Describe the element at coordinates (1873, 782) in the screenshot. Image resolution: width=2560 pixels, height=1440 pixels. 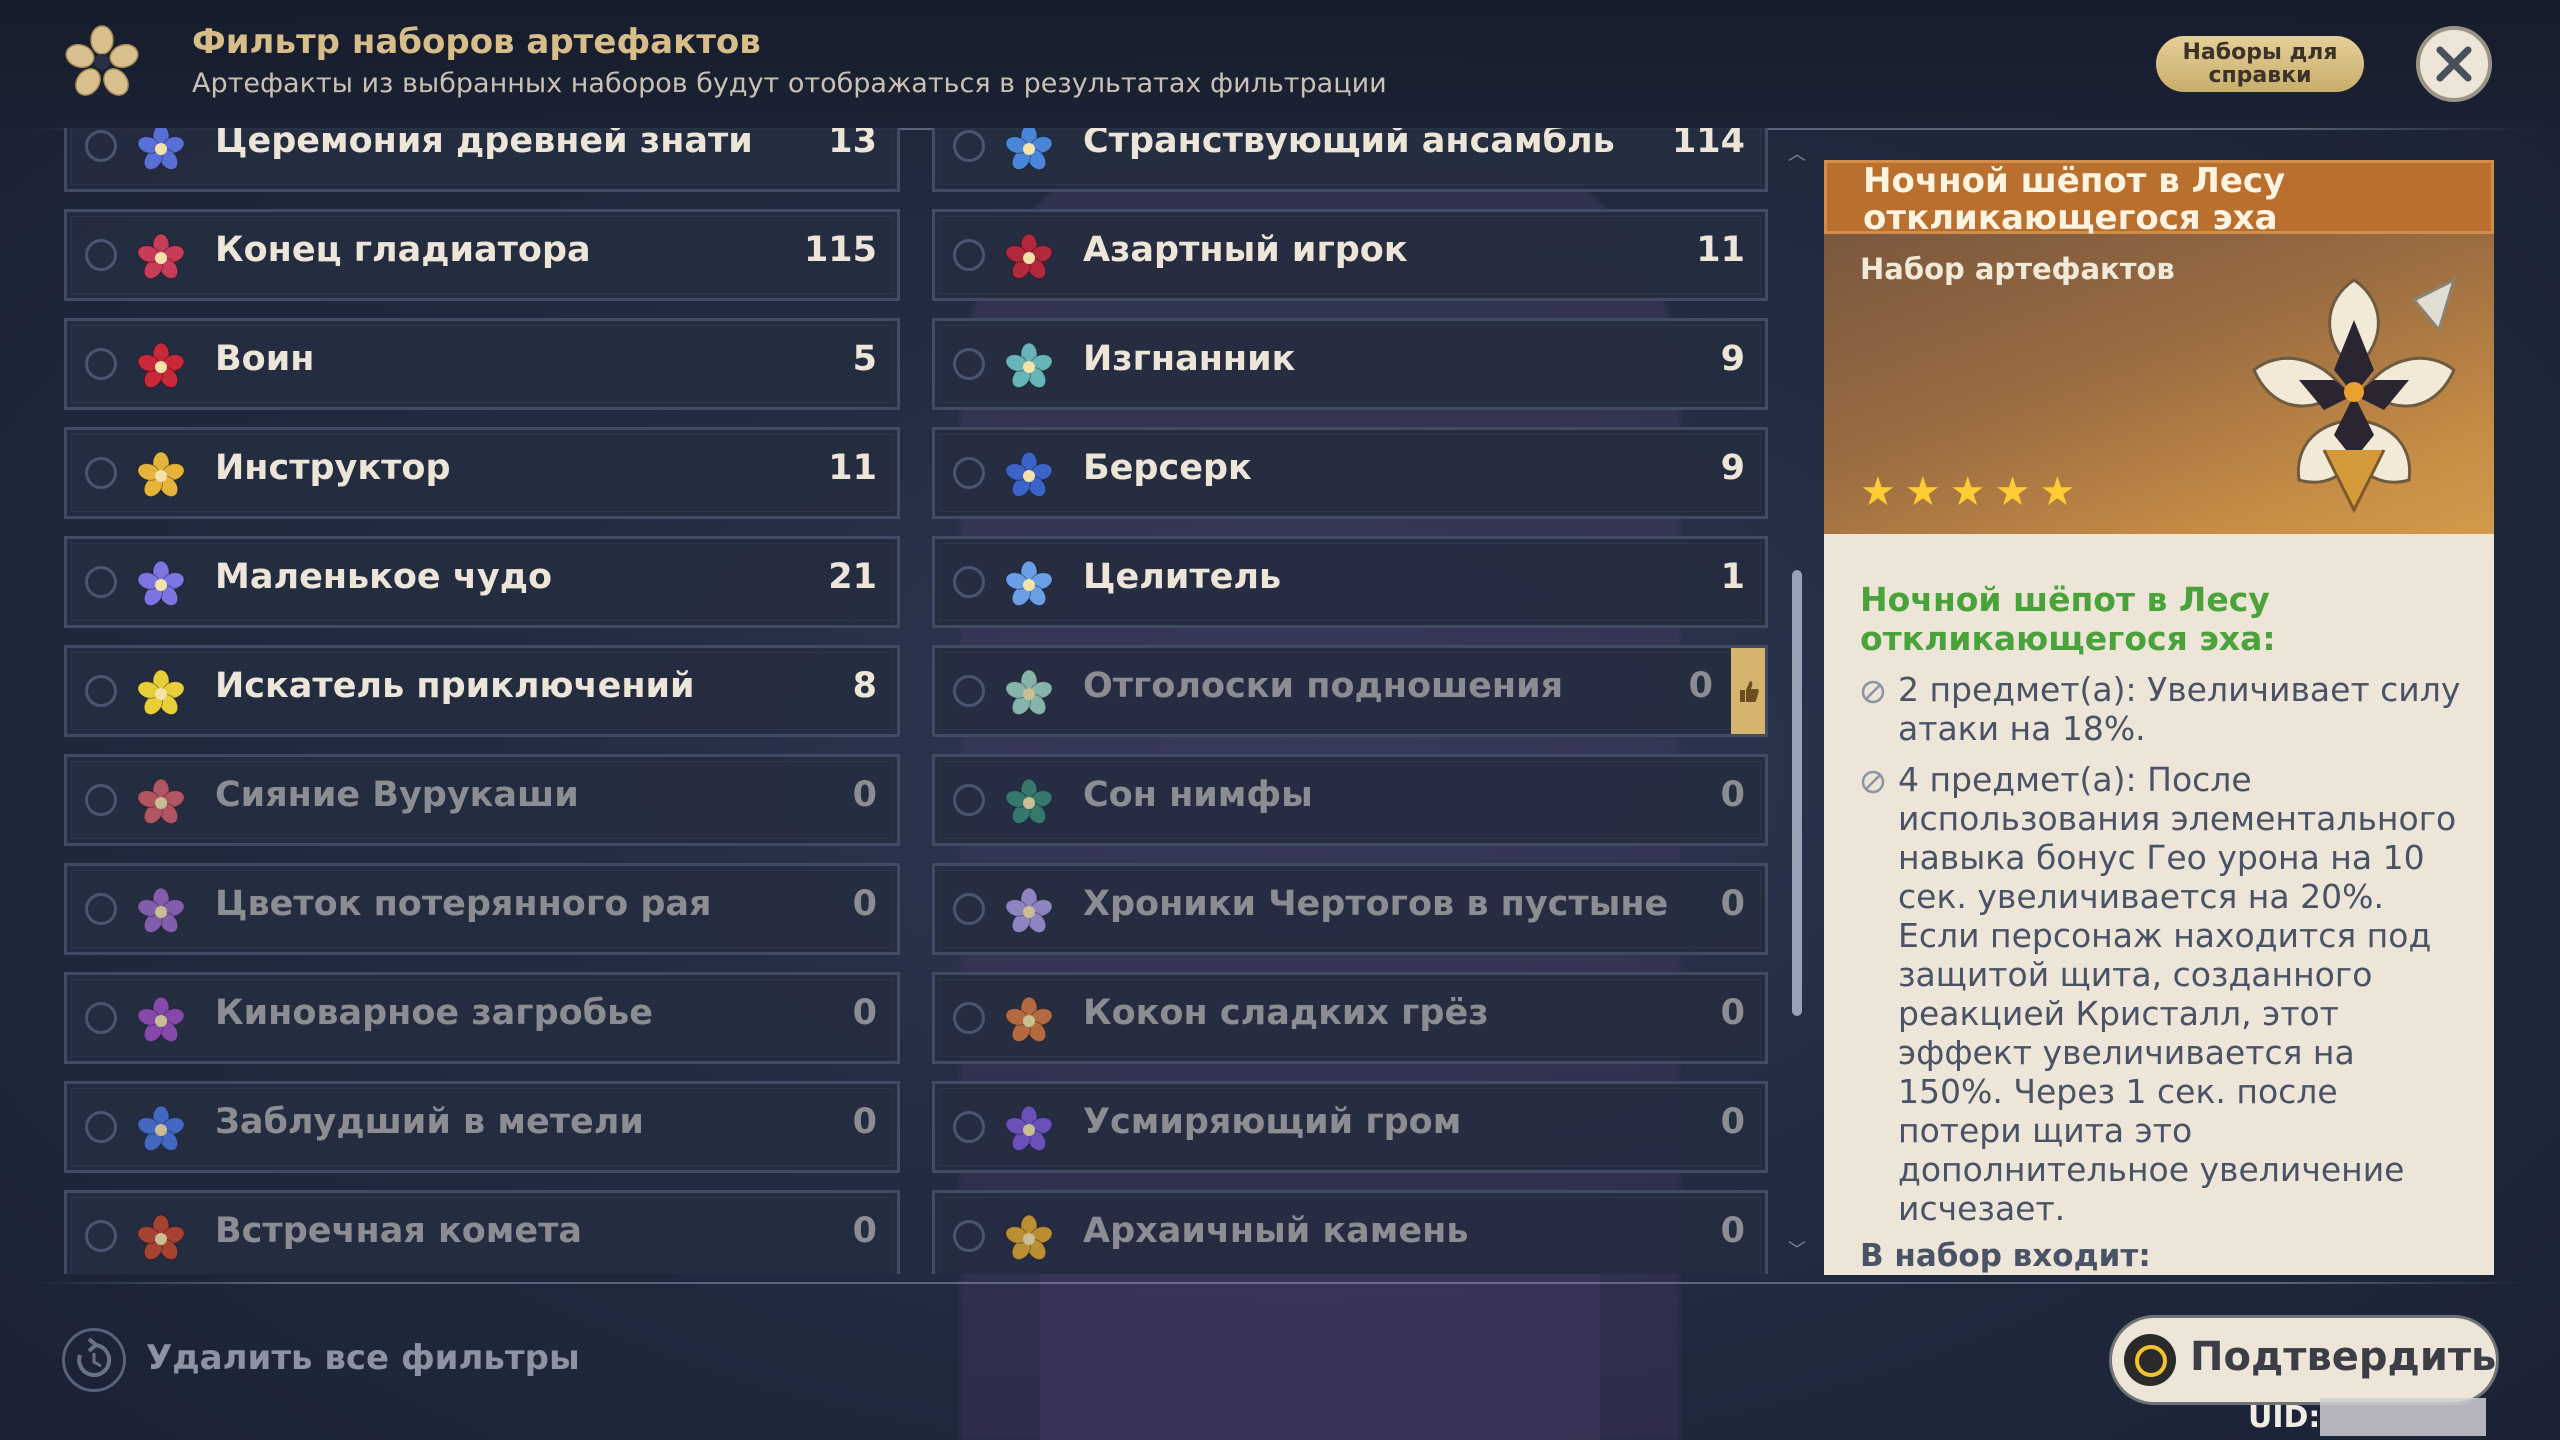
I see `inactive-bonus-icon` at that location.